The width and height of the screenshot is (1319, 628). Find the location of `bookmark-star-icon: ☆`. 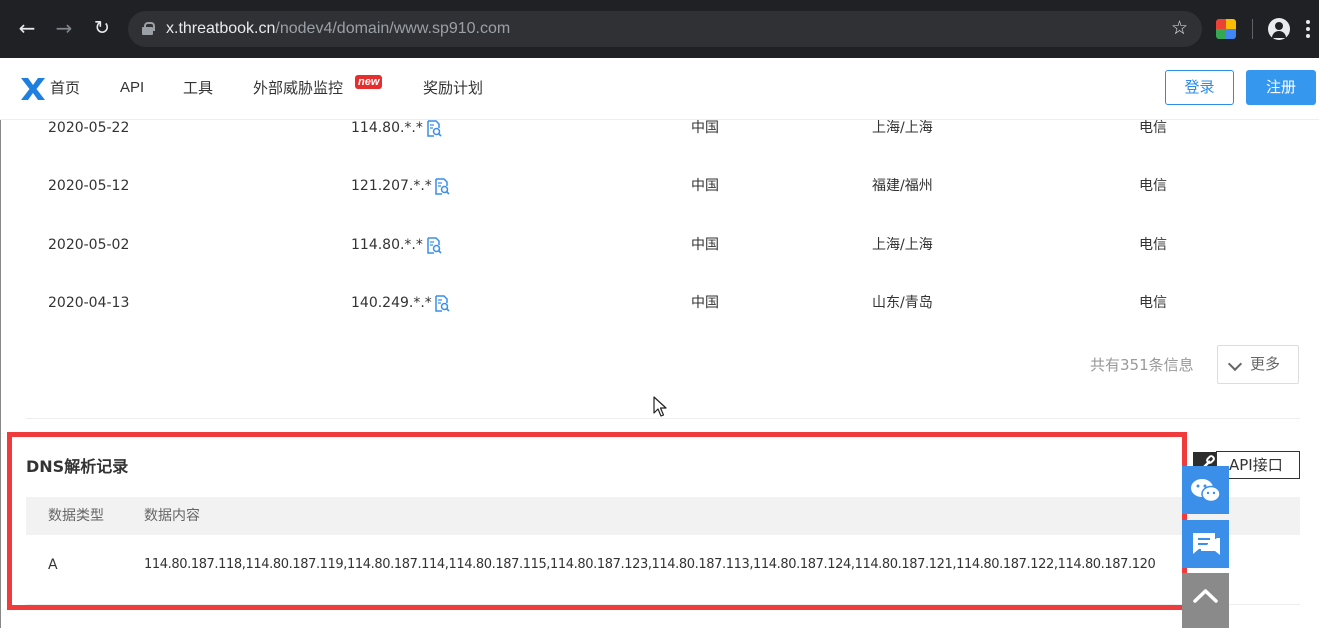

bookmark-star-icon: ☆ is located at coordinates (1179, 28).